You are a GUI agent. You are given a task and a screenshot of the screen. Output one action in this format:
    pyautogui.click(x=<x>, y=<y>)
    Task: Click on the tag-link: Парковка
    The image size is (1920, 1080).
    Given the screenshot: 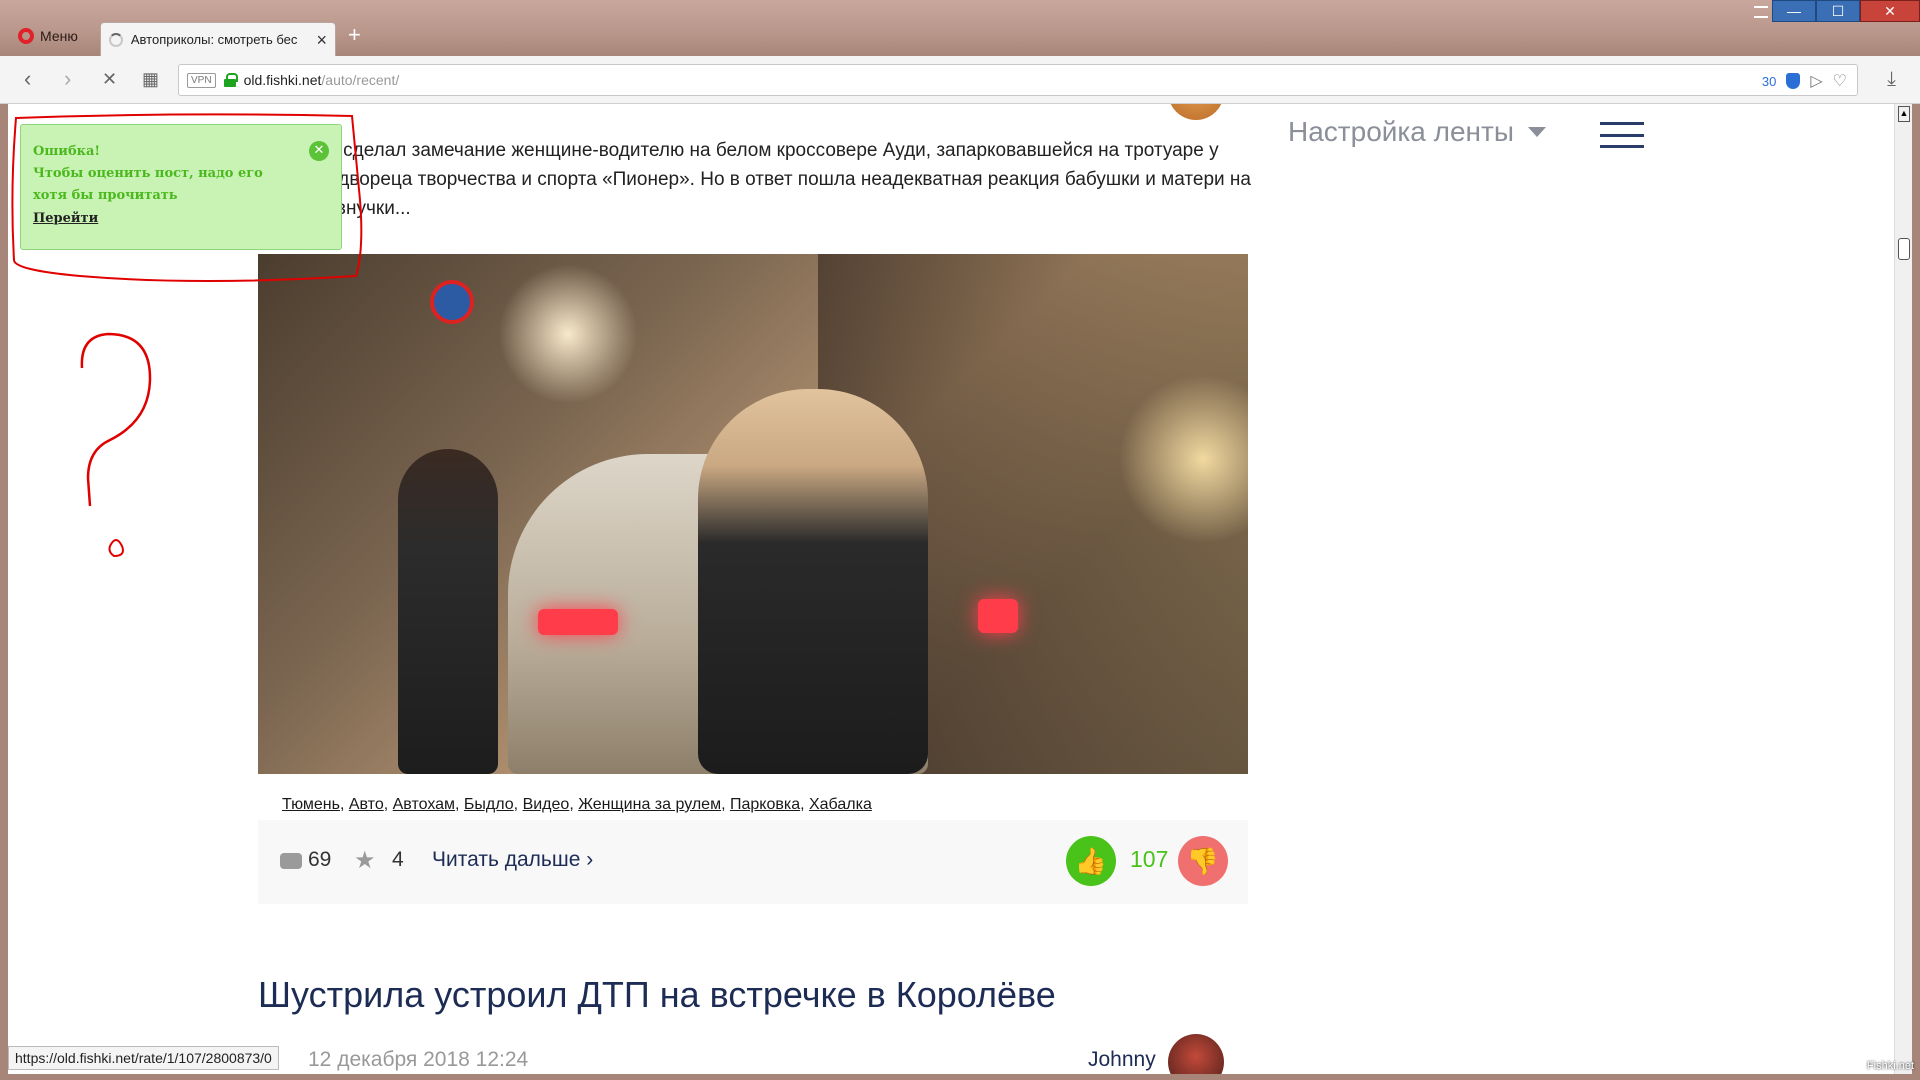 What is the action you would take?
    pyautogui.click(x=765, y=804)
    